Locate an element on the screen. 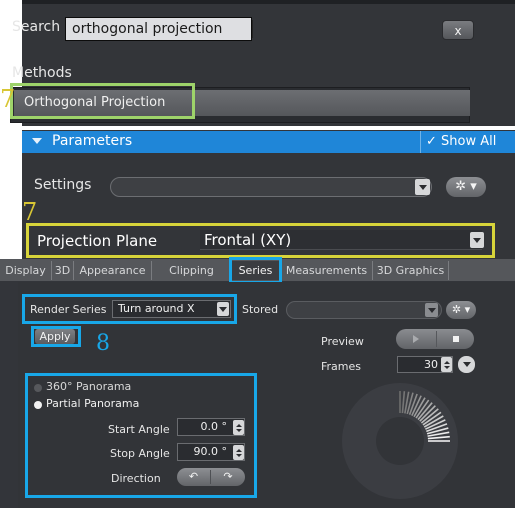 The height and width of the screenshot is (508, 515). methods-label: Methods is located at coordinates (42, 73).